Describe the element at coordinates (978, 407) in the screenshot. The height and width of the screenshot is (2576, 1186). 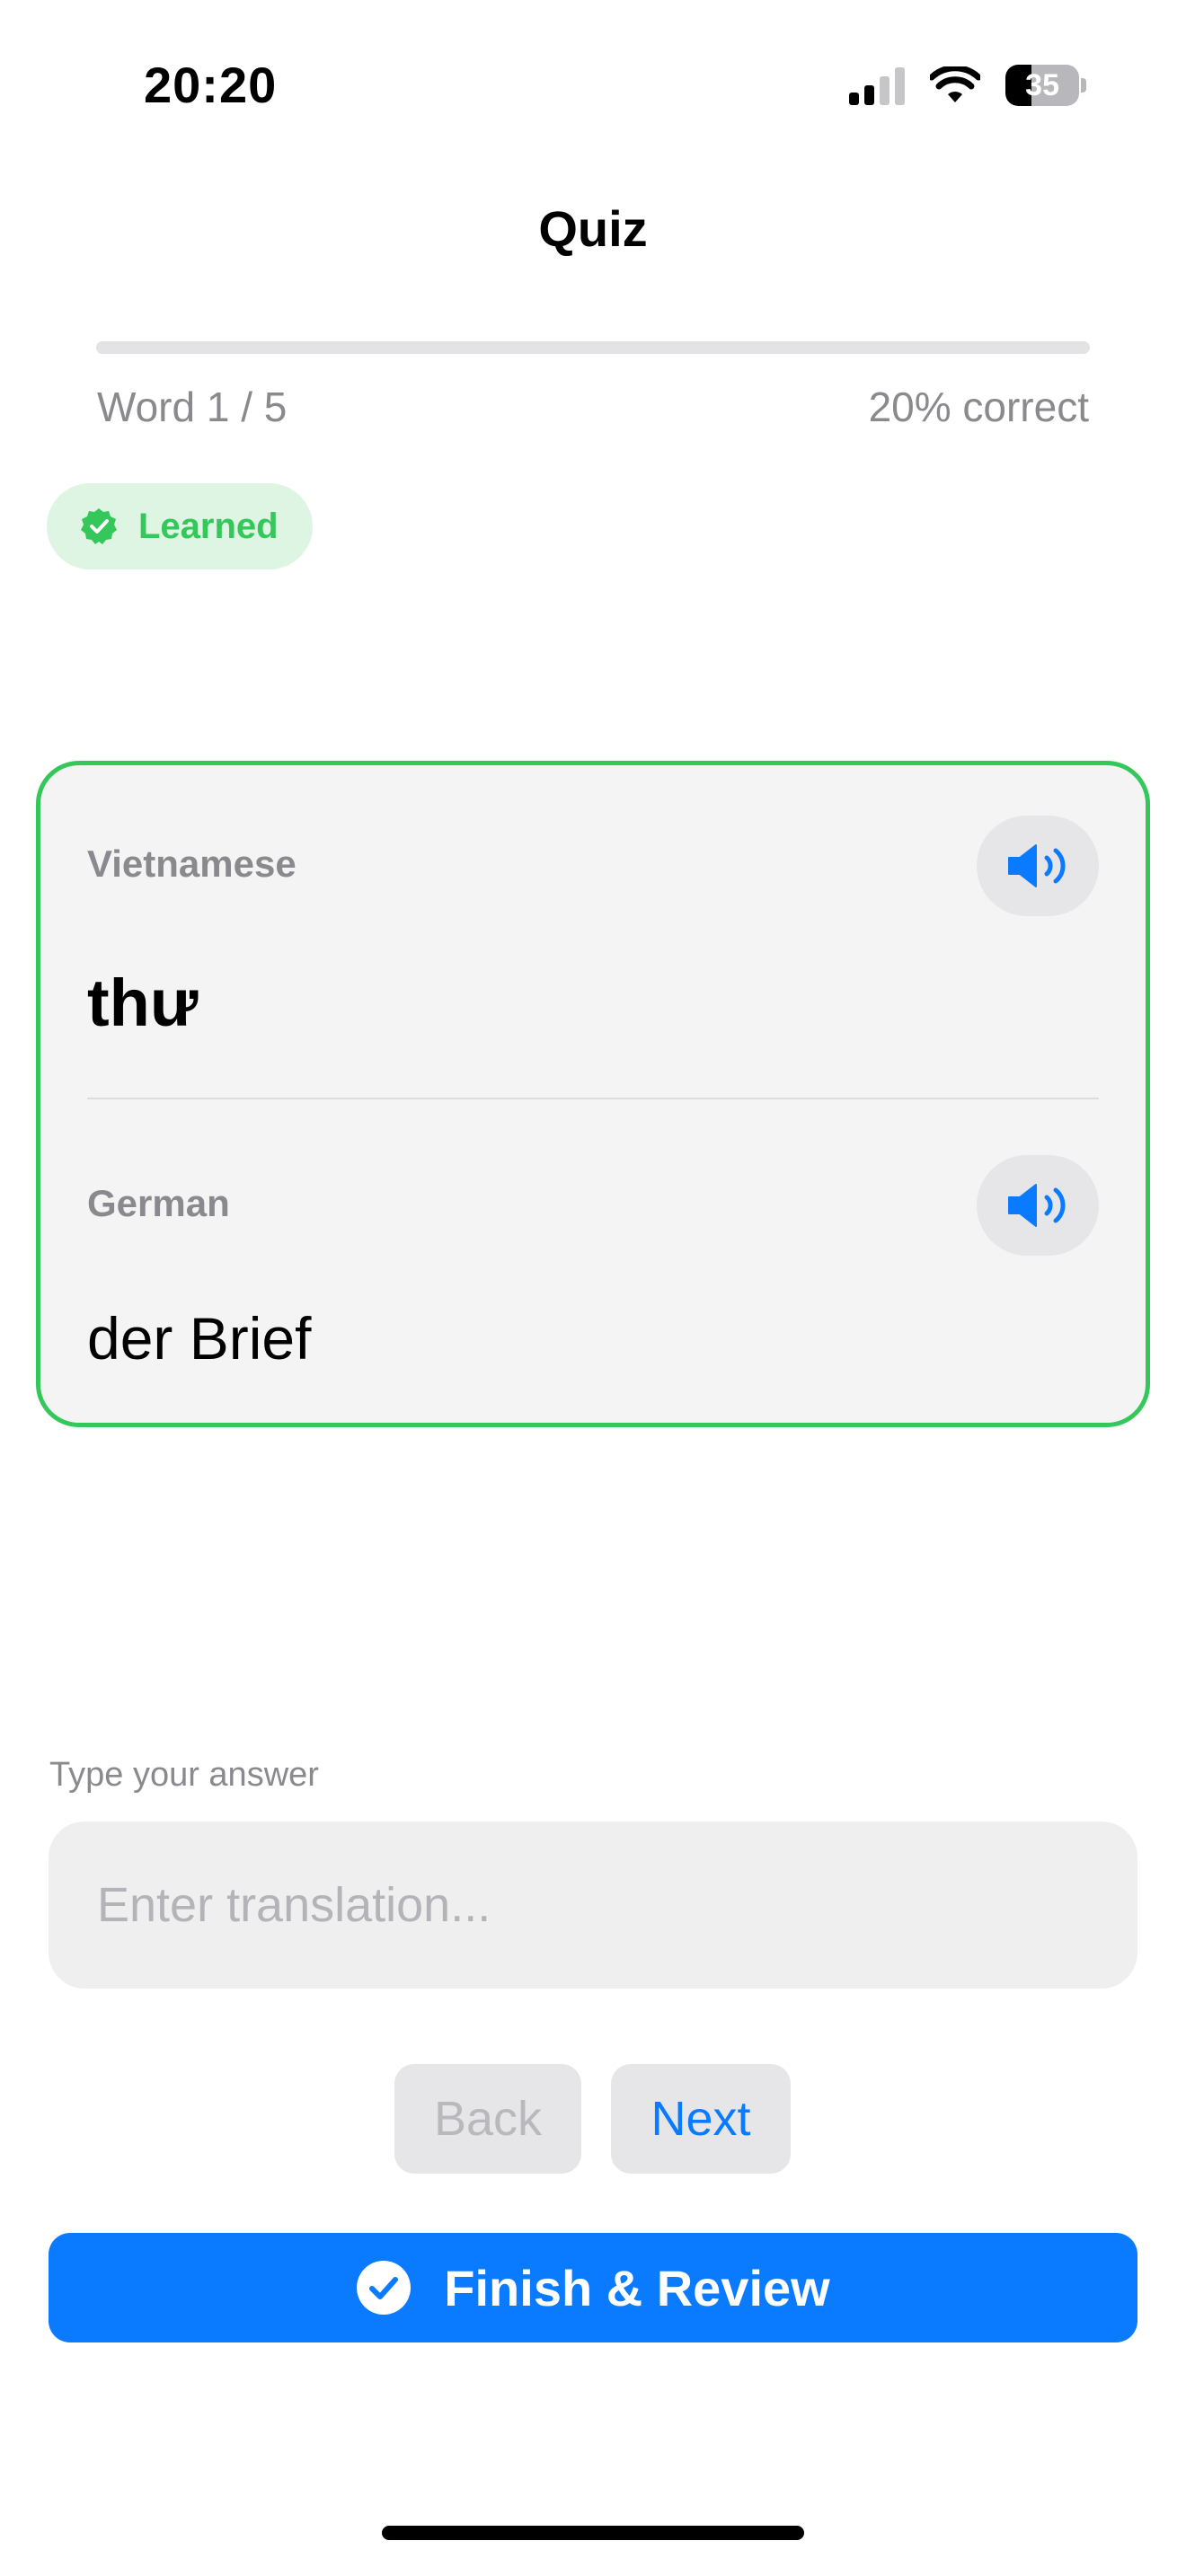
I see `correct-percentage: 20% correct` at that location.